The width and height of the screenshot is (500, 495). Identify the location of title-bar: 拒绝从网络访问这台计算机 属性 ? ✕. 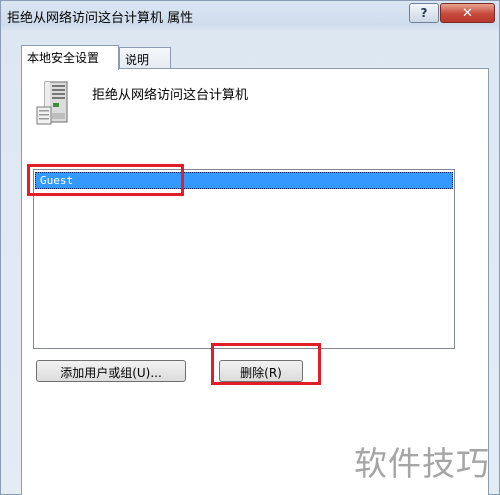
(250, 16).